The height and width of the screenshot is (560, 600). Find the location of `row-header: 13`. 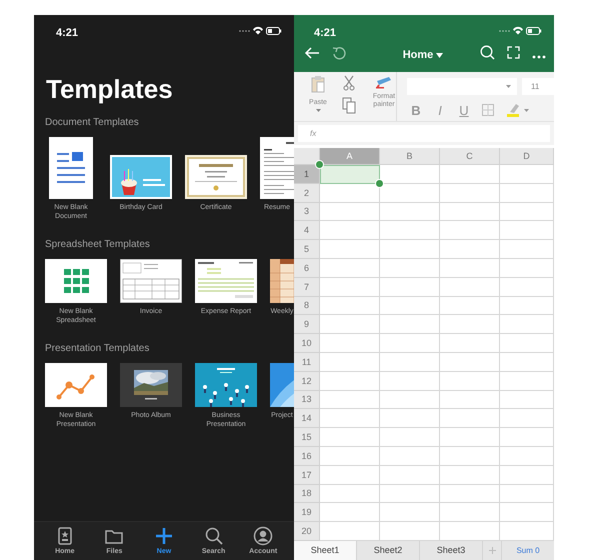

row-header: 13 is located at coordinates (307, 400).